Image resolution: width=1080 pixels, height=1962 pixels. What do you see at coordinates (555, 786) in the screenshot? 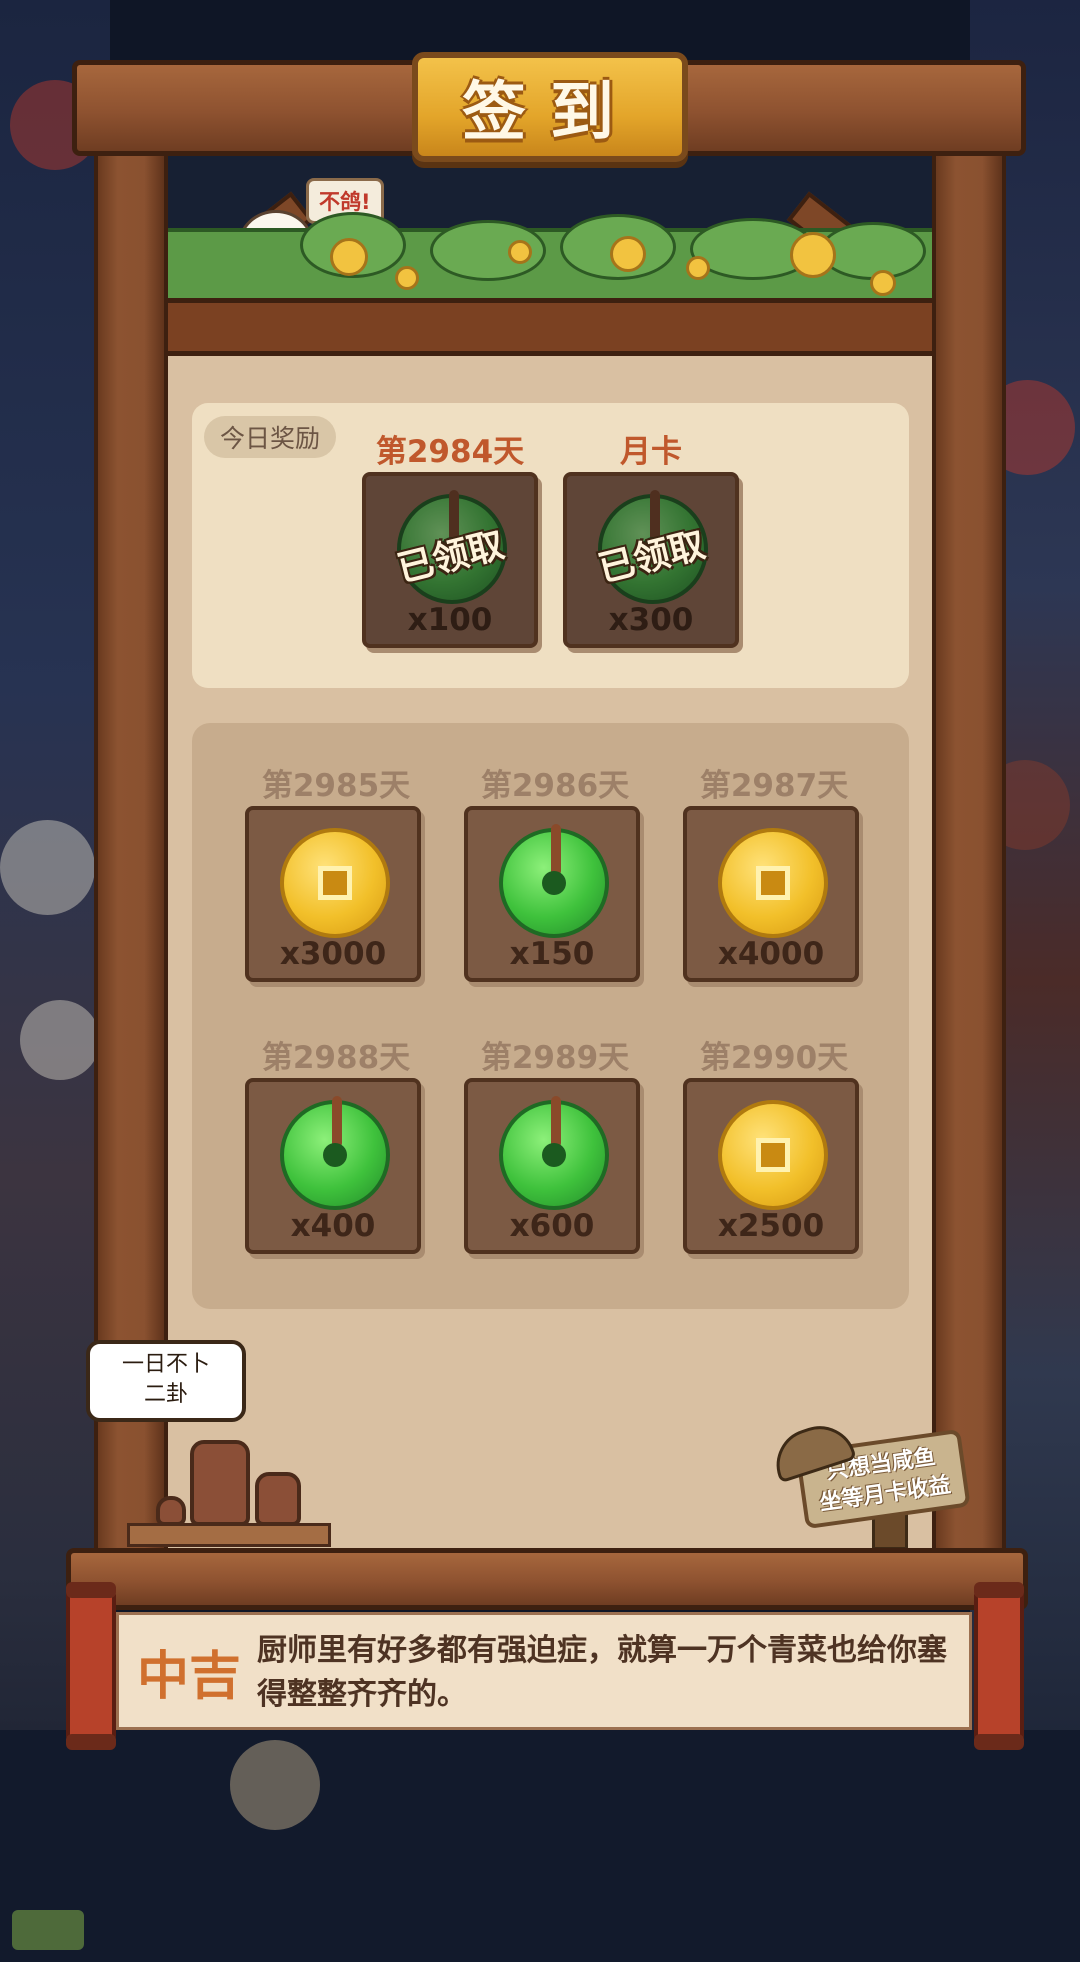
I see `day-label: 第2986天` at bounding box center [555, 786].